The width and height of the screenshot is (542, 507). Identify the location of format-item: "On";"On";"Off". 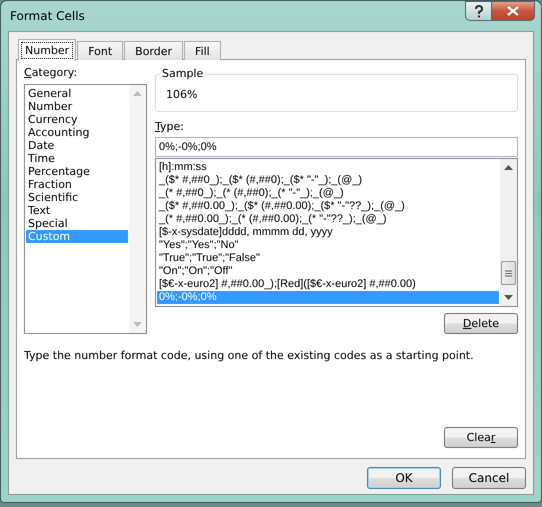
(328, 271).